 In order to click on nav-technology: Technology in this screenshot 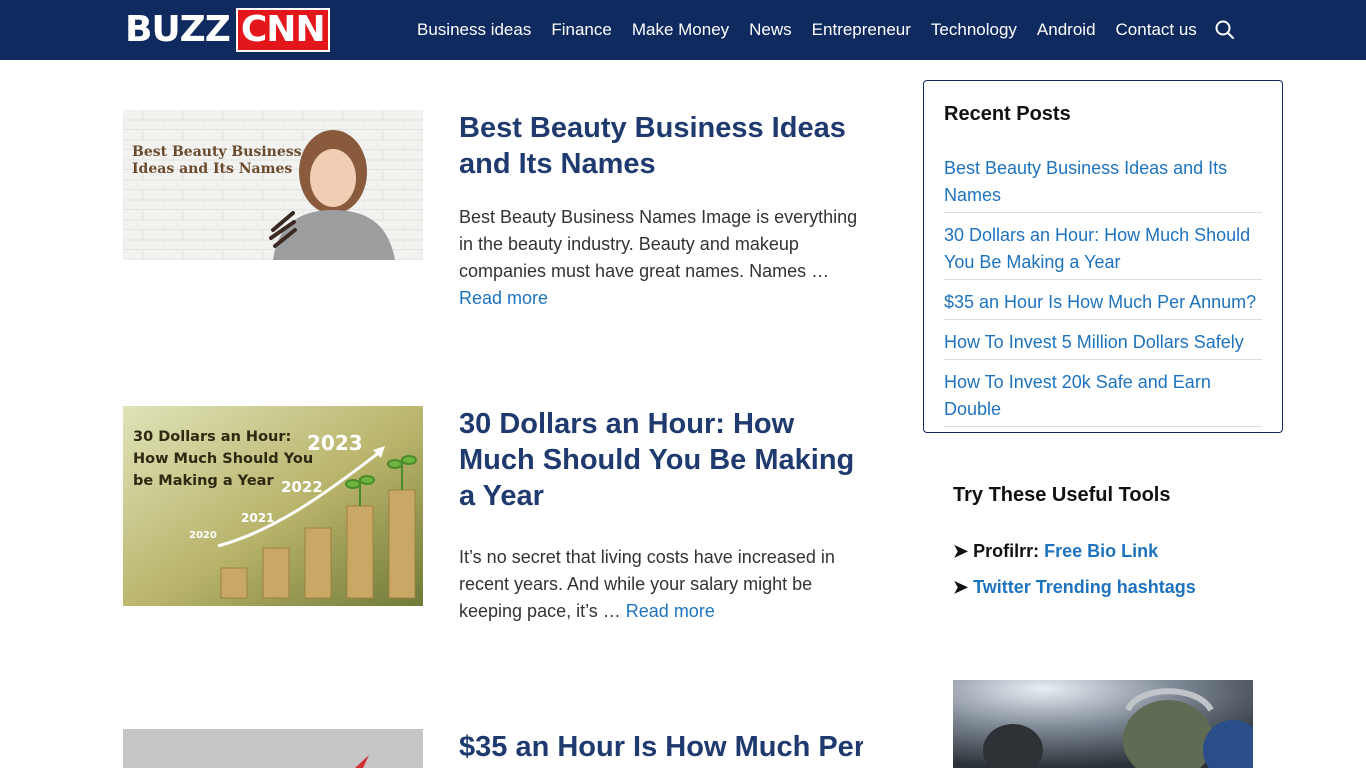, I will do `click(974, 30)`.